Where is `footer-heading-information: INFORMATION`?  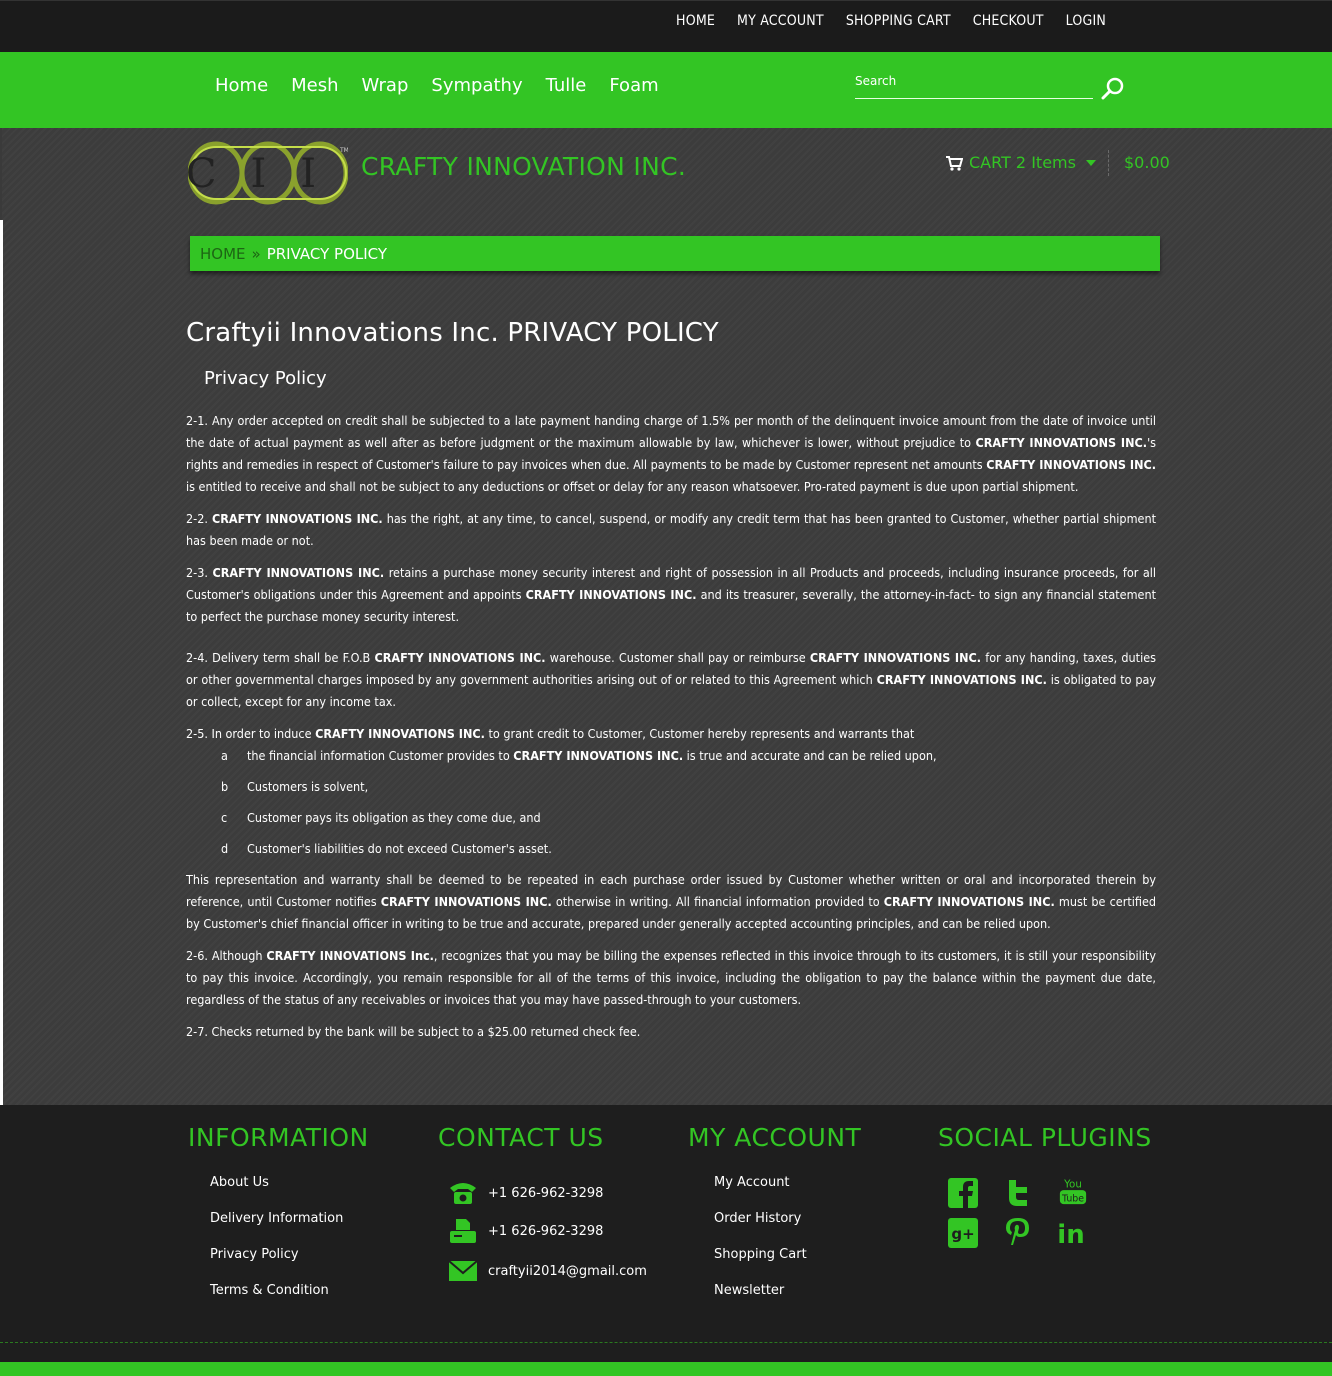
footer-heading-information: INFORMATION is located at coordinates (278, 1137).